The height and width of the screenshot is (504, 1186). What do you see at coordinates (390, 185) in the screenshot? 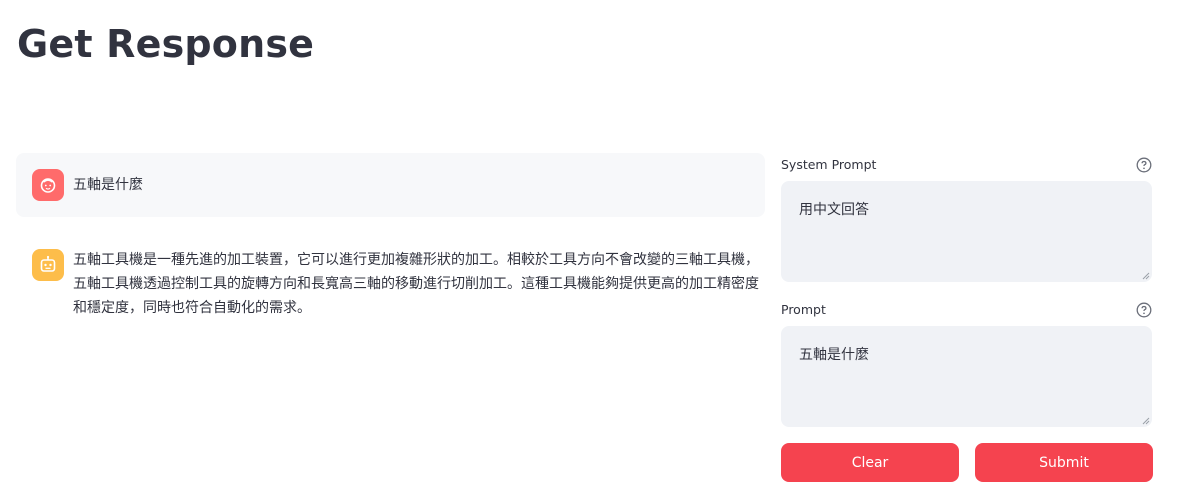
I see `chat-message-user: 五軸是什麼` at bounding box center [390, 185].